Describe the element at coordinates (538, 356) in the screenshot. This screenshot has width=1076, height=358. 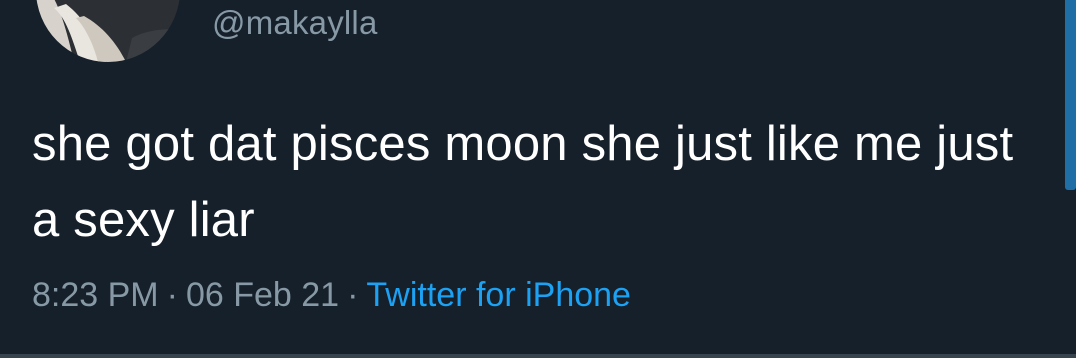
I see `divider` at that location.